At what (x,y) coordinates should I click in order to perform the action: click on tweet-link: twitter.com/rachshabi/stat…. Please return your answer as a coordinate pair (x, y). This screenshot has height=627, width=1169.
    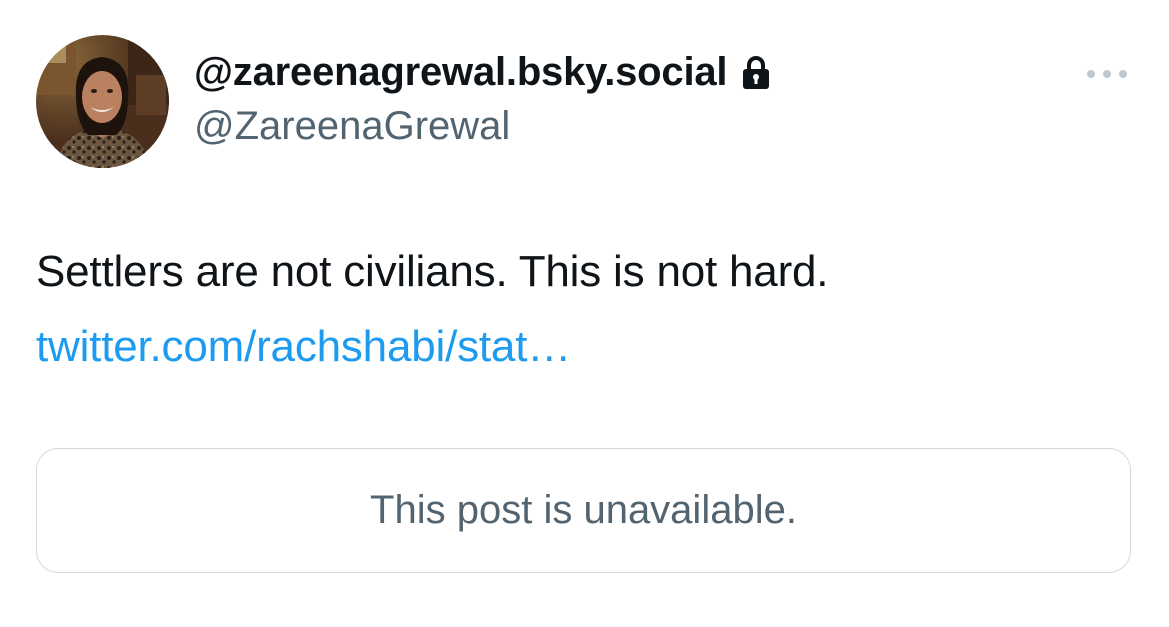
    Looking at the image, I should click on (303, 347).